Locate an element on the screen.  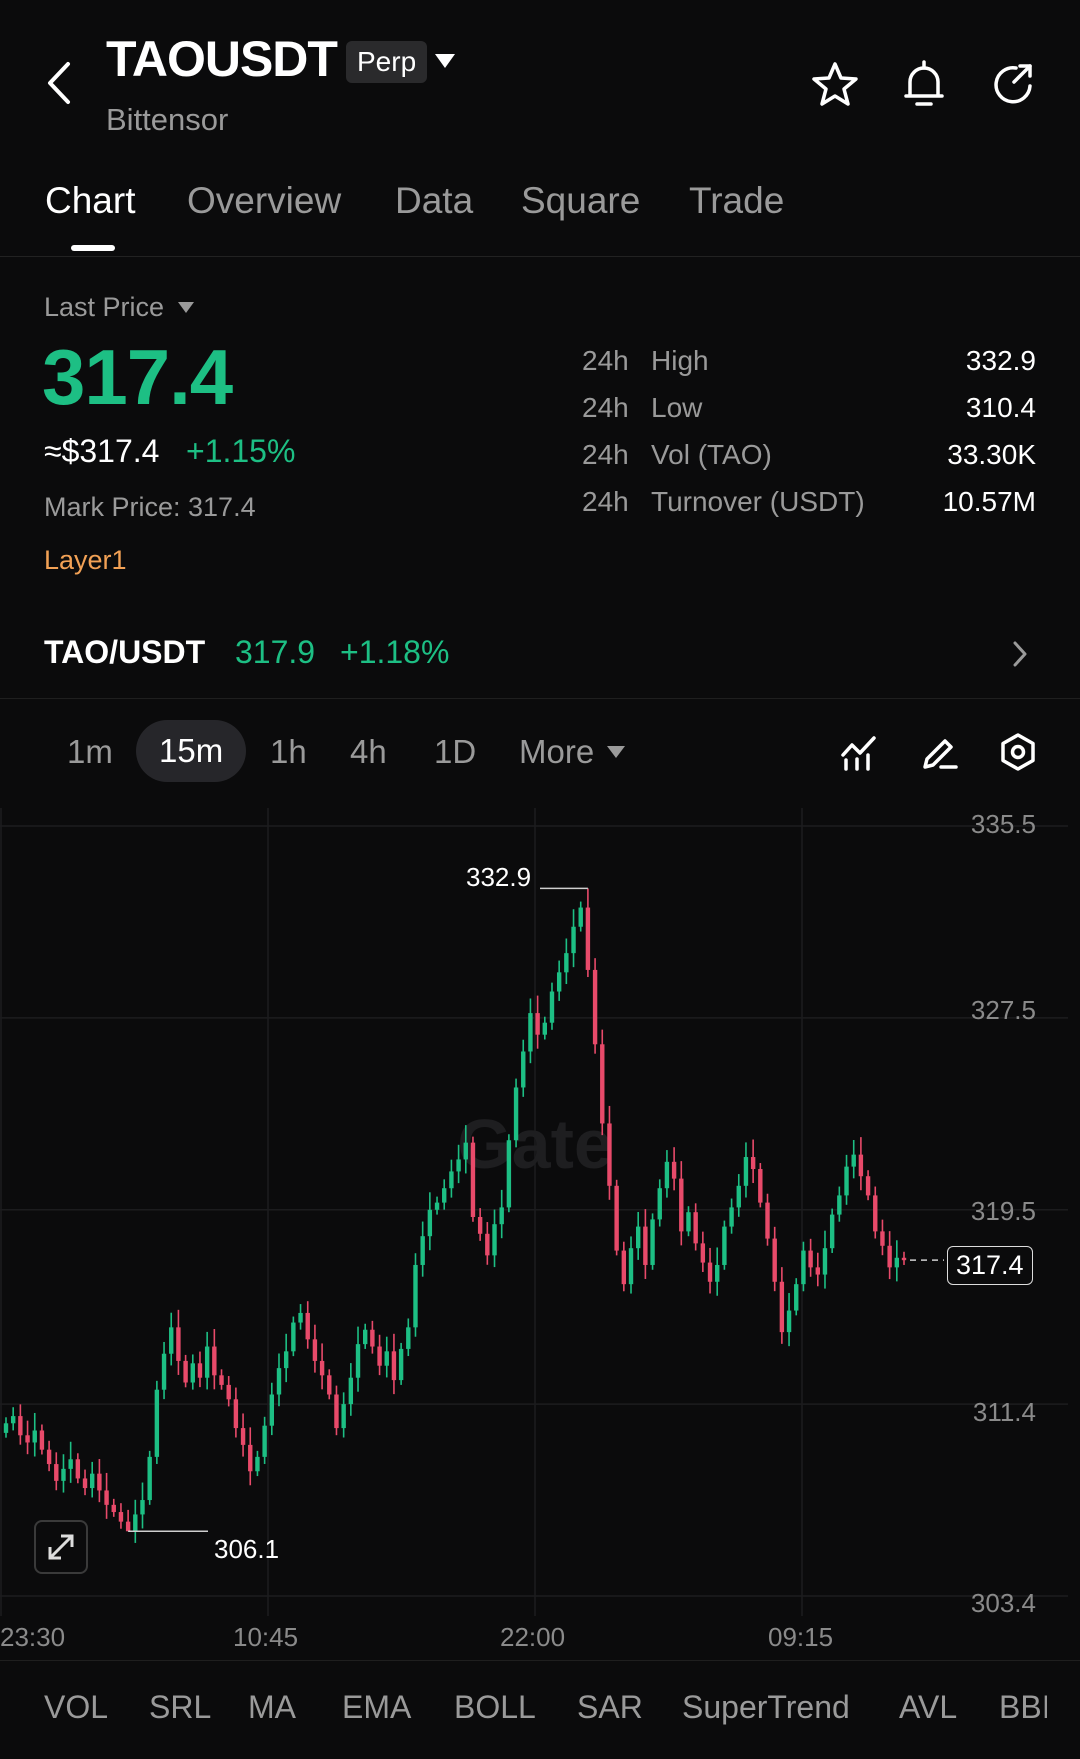
symbol-dropdown-icon is located at coordinates (445, 61).